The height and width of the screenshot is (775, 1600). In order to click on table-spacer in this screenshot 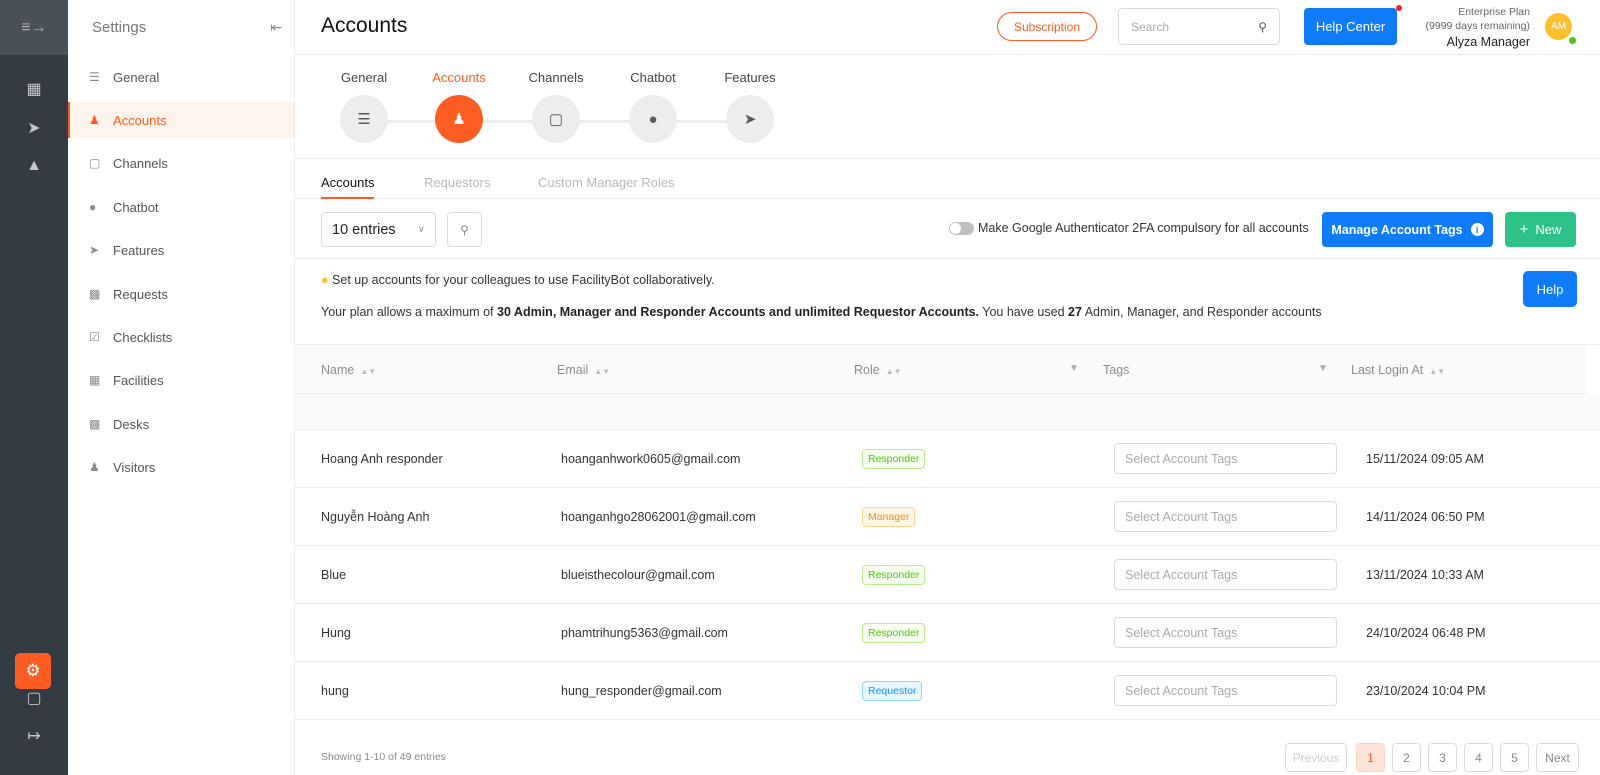, I will do `click(947, 412)`.